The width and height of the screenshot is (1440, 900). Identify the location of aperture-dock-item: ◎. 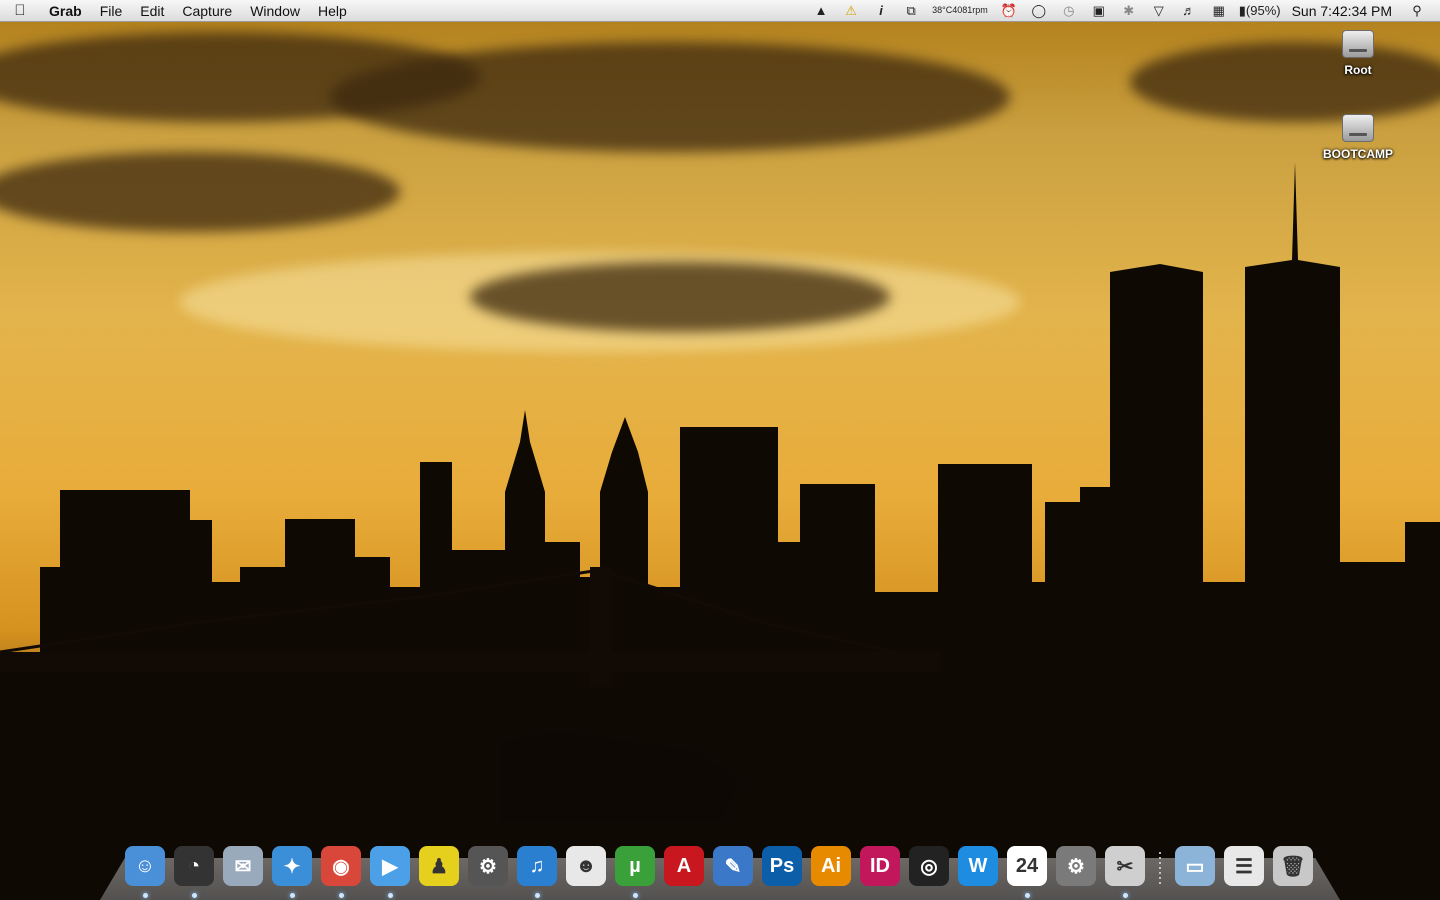
(929, 866).